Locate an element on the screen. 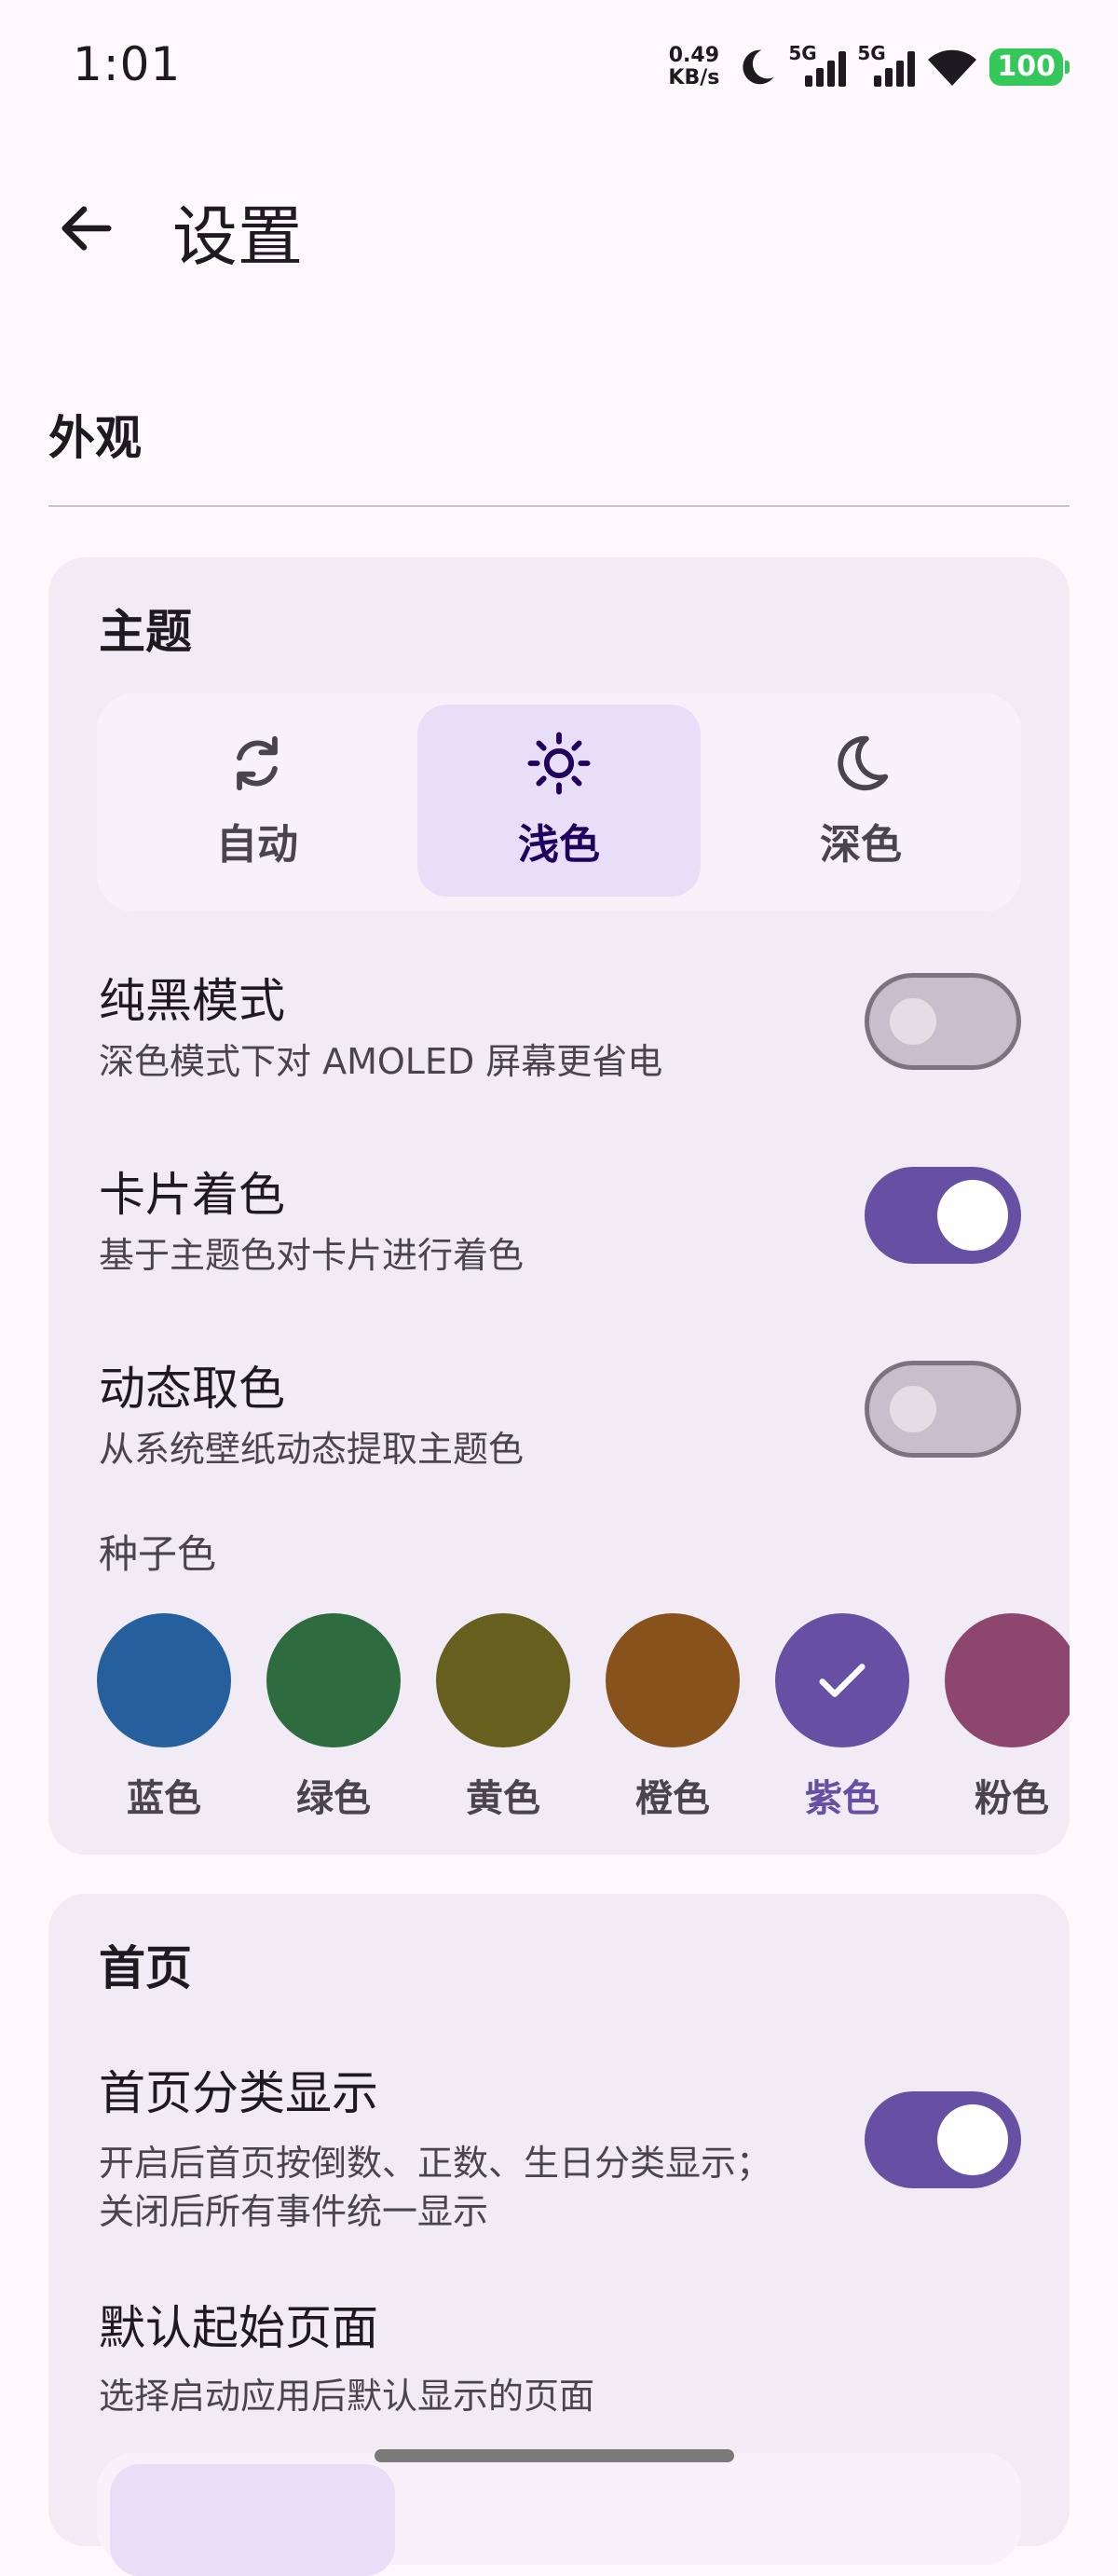 The width and height of the screenshot is (1118, 2576). theme-segmented-control: 自动 浅色 深色 is located at coordinates (559, 802).